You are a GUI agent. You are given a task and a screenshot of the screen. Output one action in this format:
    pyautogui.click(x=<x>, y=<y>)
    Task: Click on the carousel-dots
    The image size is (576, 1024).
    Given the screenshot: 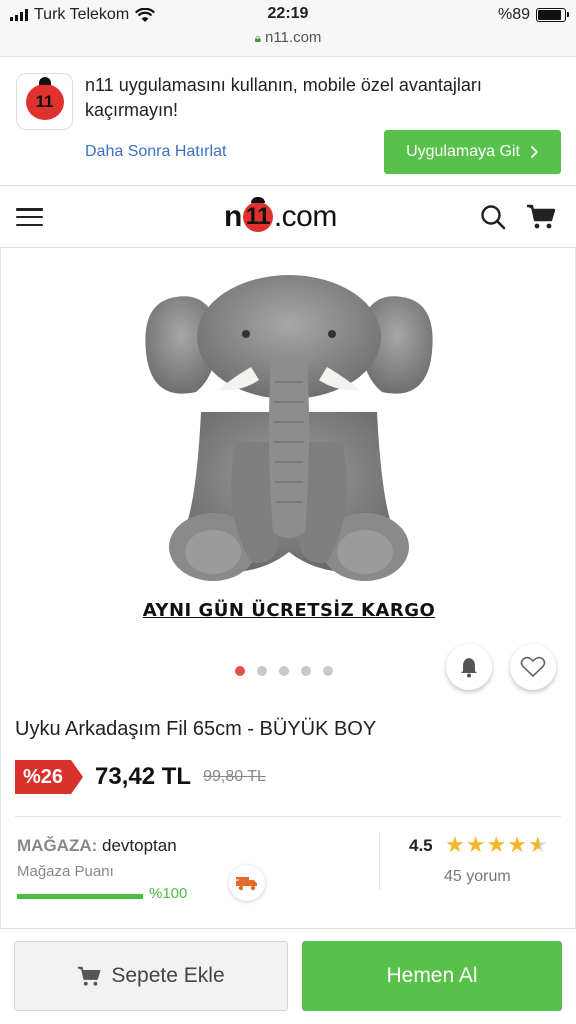 What is the action you would take?
    pyautogui.click(x=284, y=671)
    